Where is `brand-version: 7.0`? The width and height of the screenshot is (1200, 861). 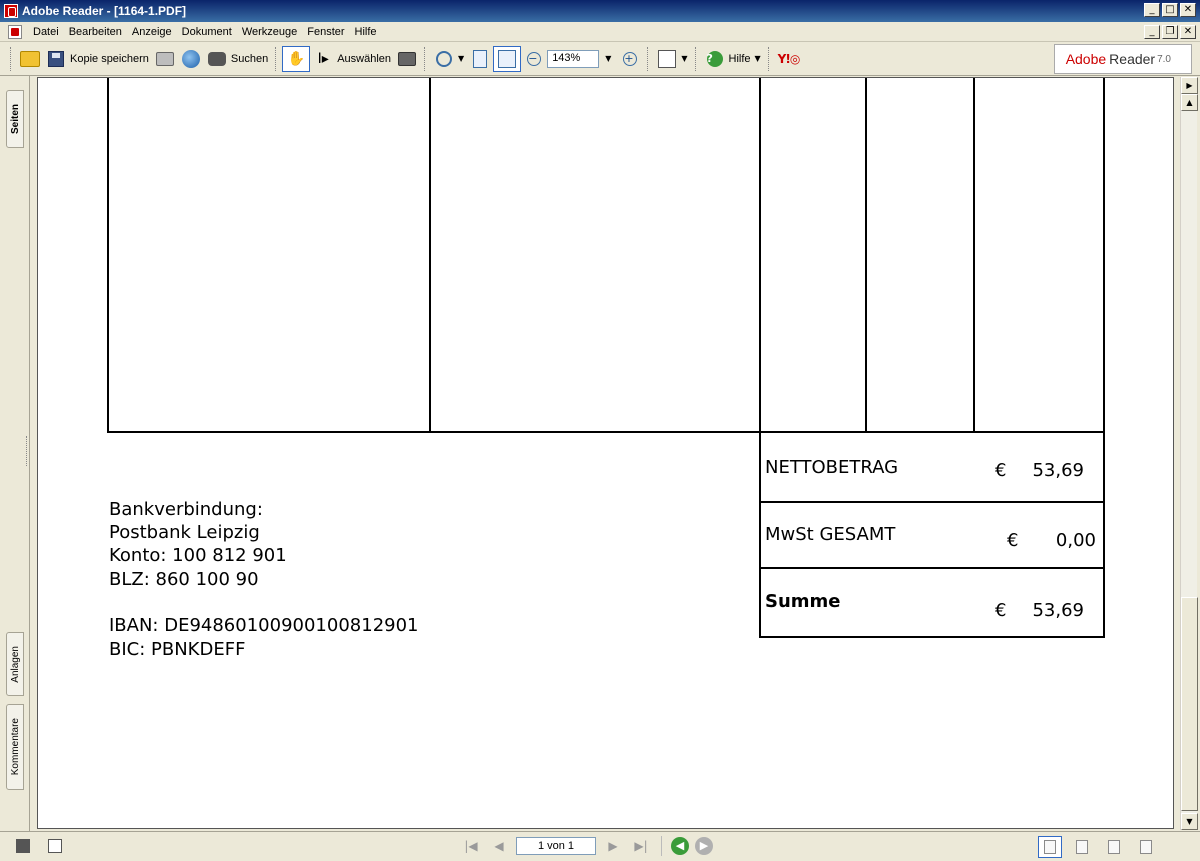
brand-version: 7.0 is located at coordinates (1164, 59).